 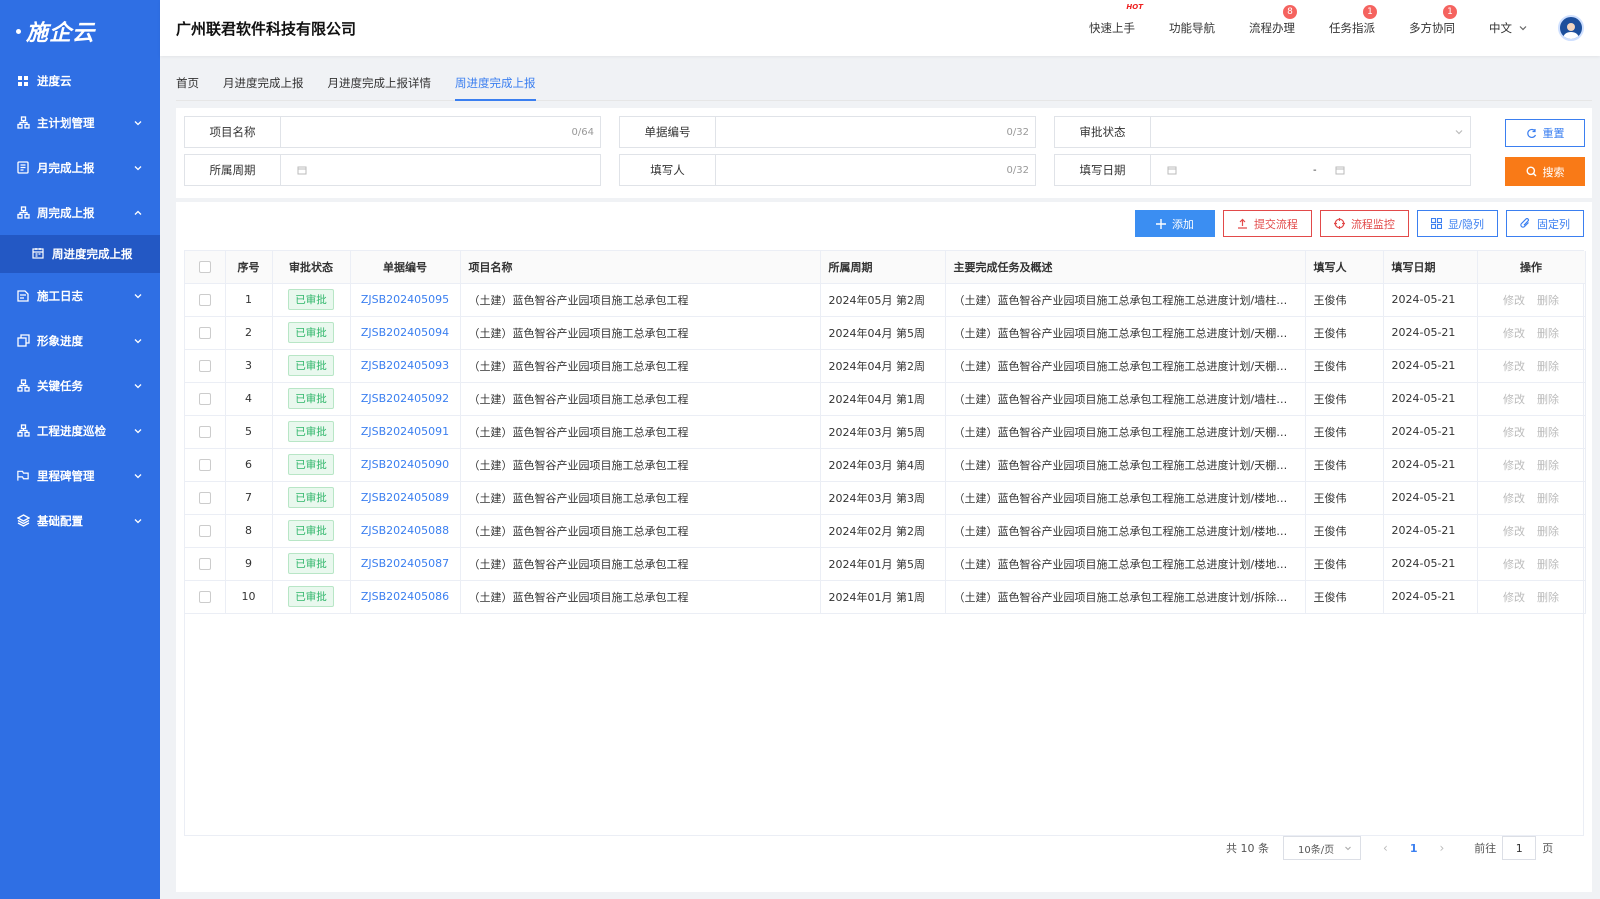 What do you see at coordinates (80, 340) in the screenshot?
I see `sidebar-item-visual-progress: 形象进度` at bounding box center [80, 340].